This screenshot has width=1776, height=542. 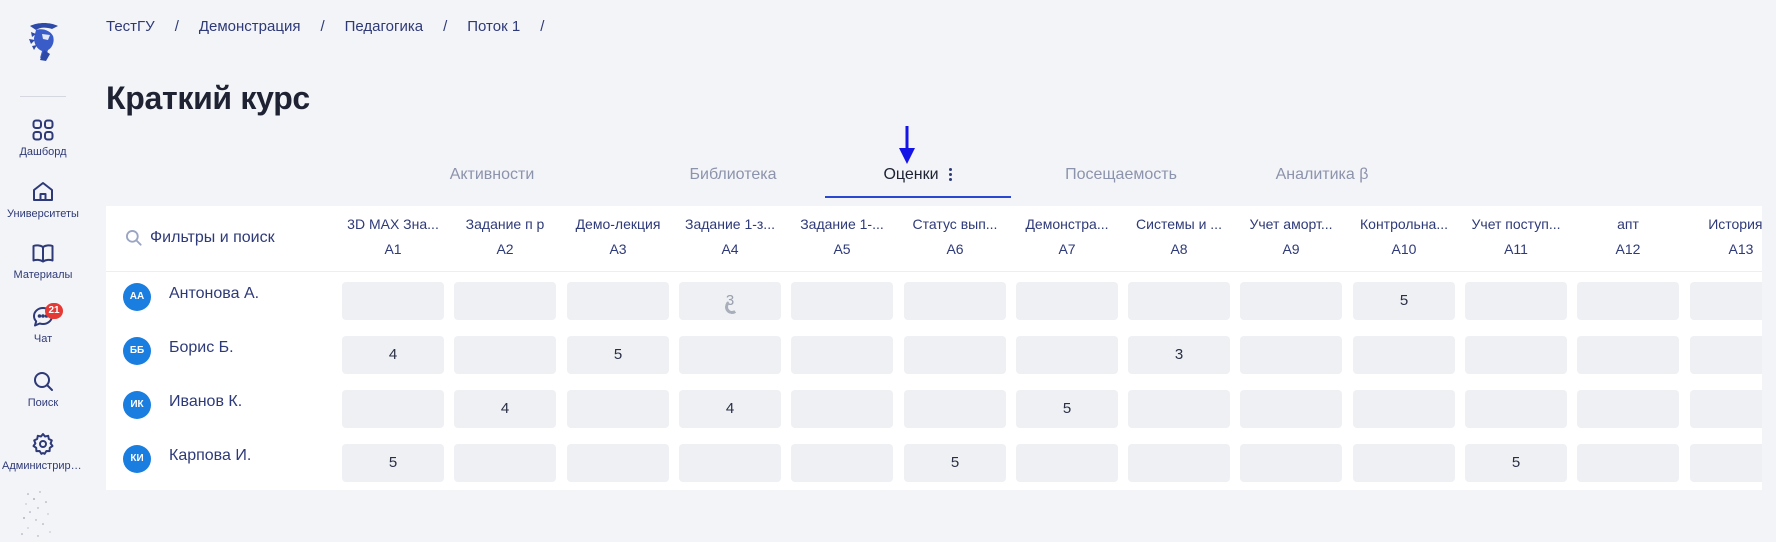 I want to click on grade-column-header: Контрольна... А10, so click(x=1404, y=236).